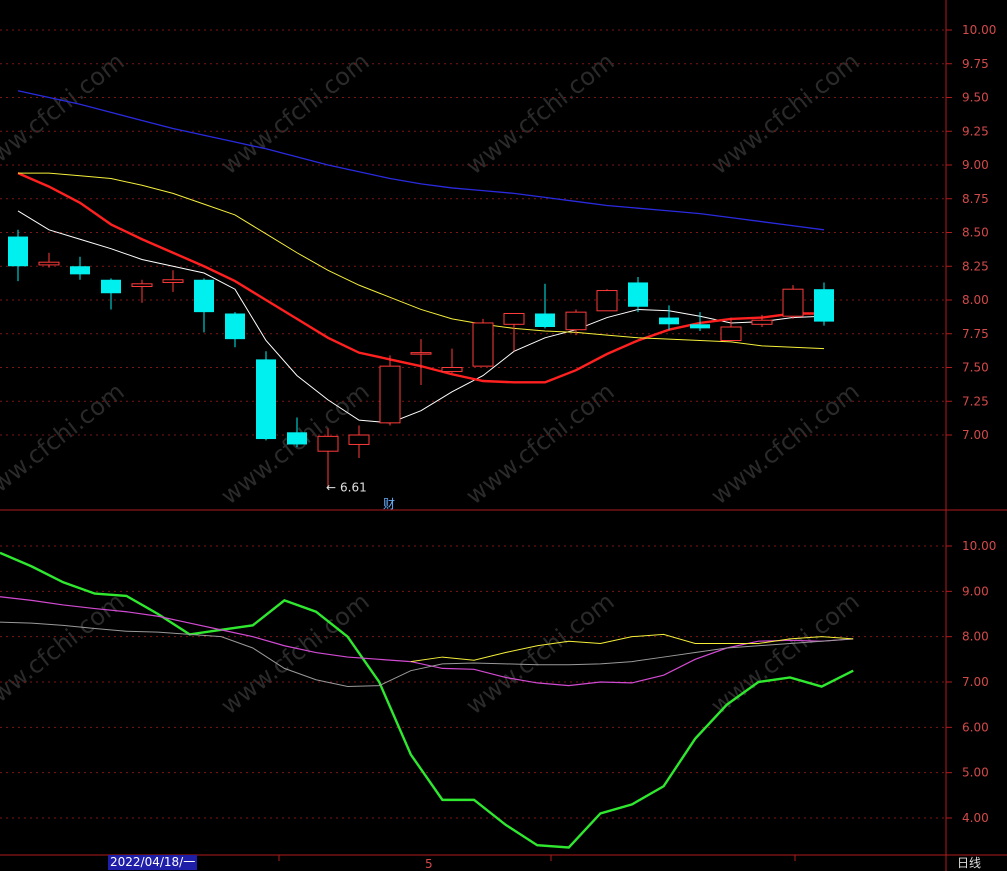 The height and width of the screenshot is (871, 1007). What do you see at coordinates (153, 862) in the screenshot?
I see `date-cursor-label: 2022/04/18/一` at bounding box center [153, 862].